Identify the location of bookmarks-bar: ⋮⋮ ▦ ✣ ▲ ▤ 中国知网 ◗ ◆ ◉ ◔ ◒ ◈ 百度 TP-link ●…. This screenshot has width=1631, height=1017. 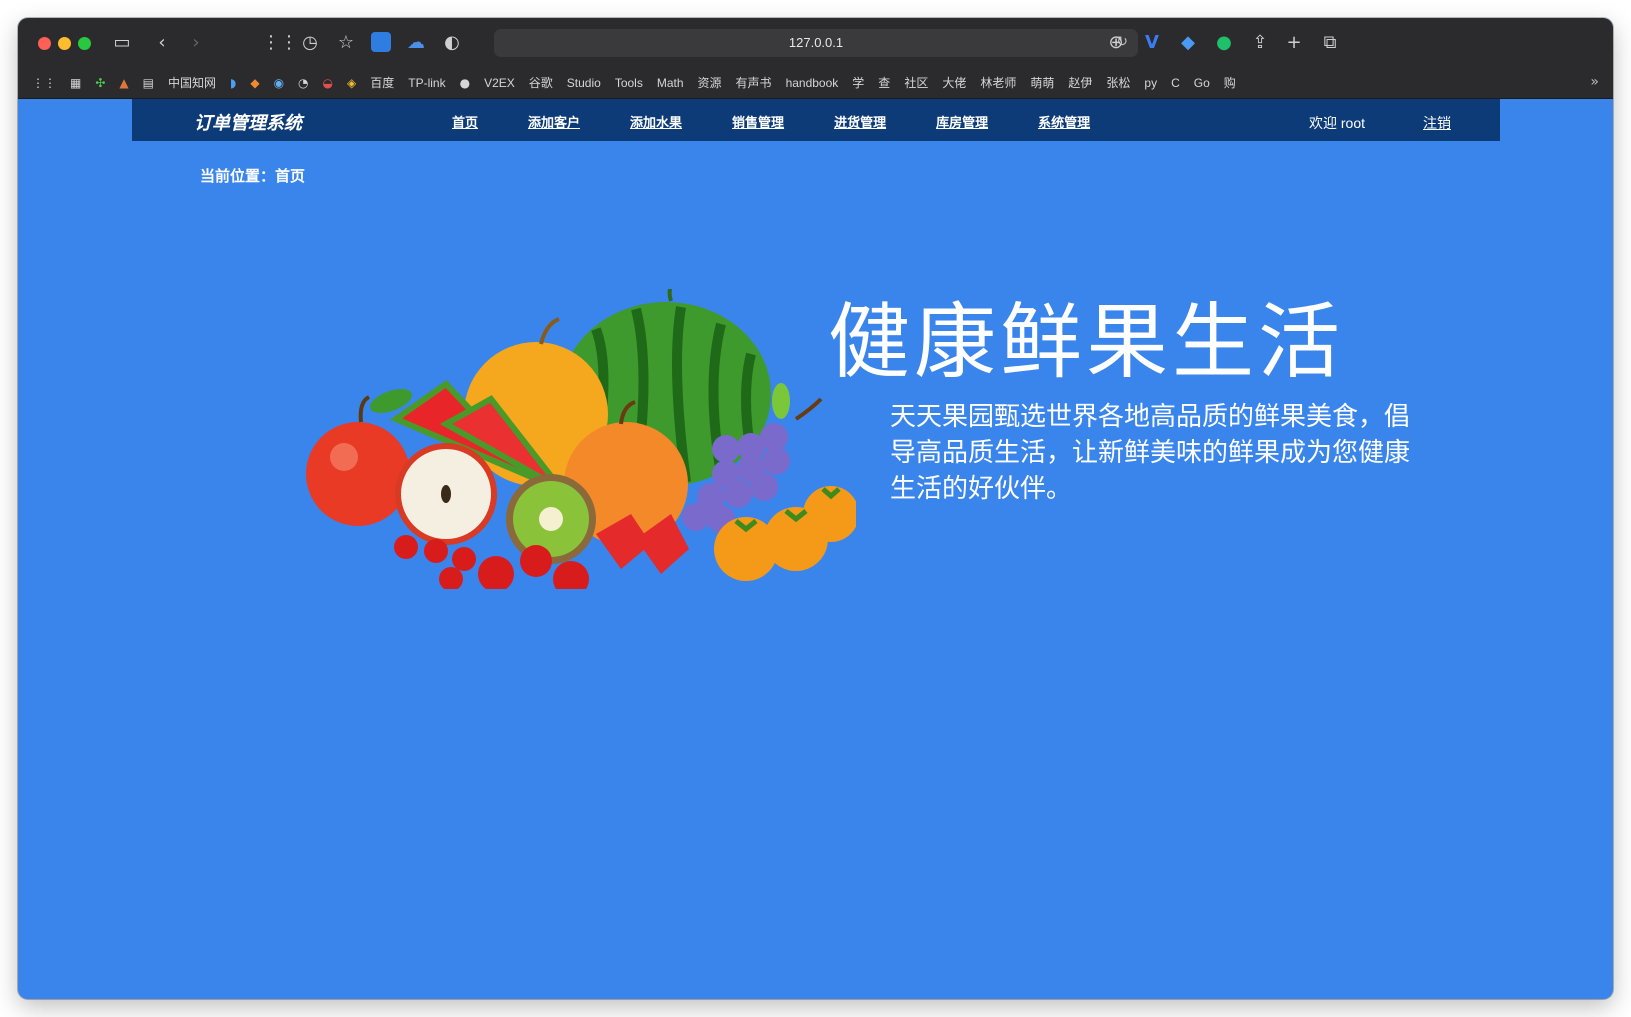
(815, 83).